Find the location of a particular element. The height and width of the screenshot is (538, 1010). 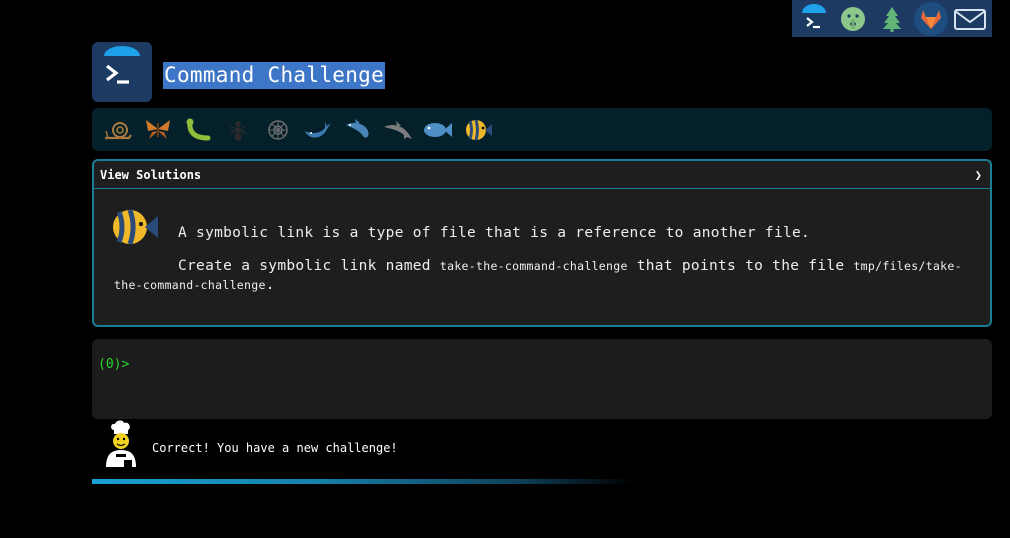

fish-icon is located at coordinates (438, 129).